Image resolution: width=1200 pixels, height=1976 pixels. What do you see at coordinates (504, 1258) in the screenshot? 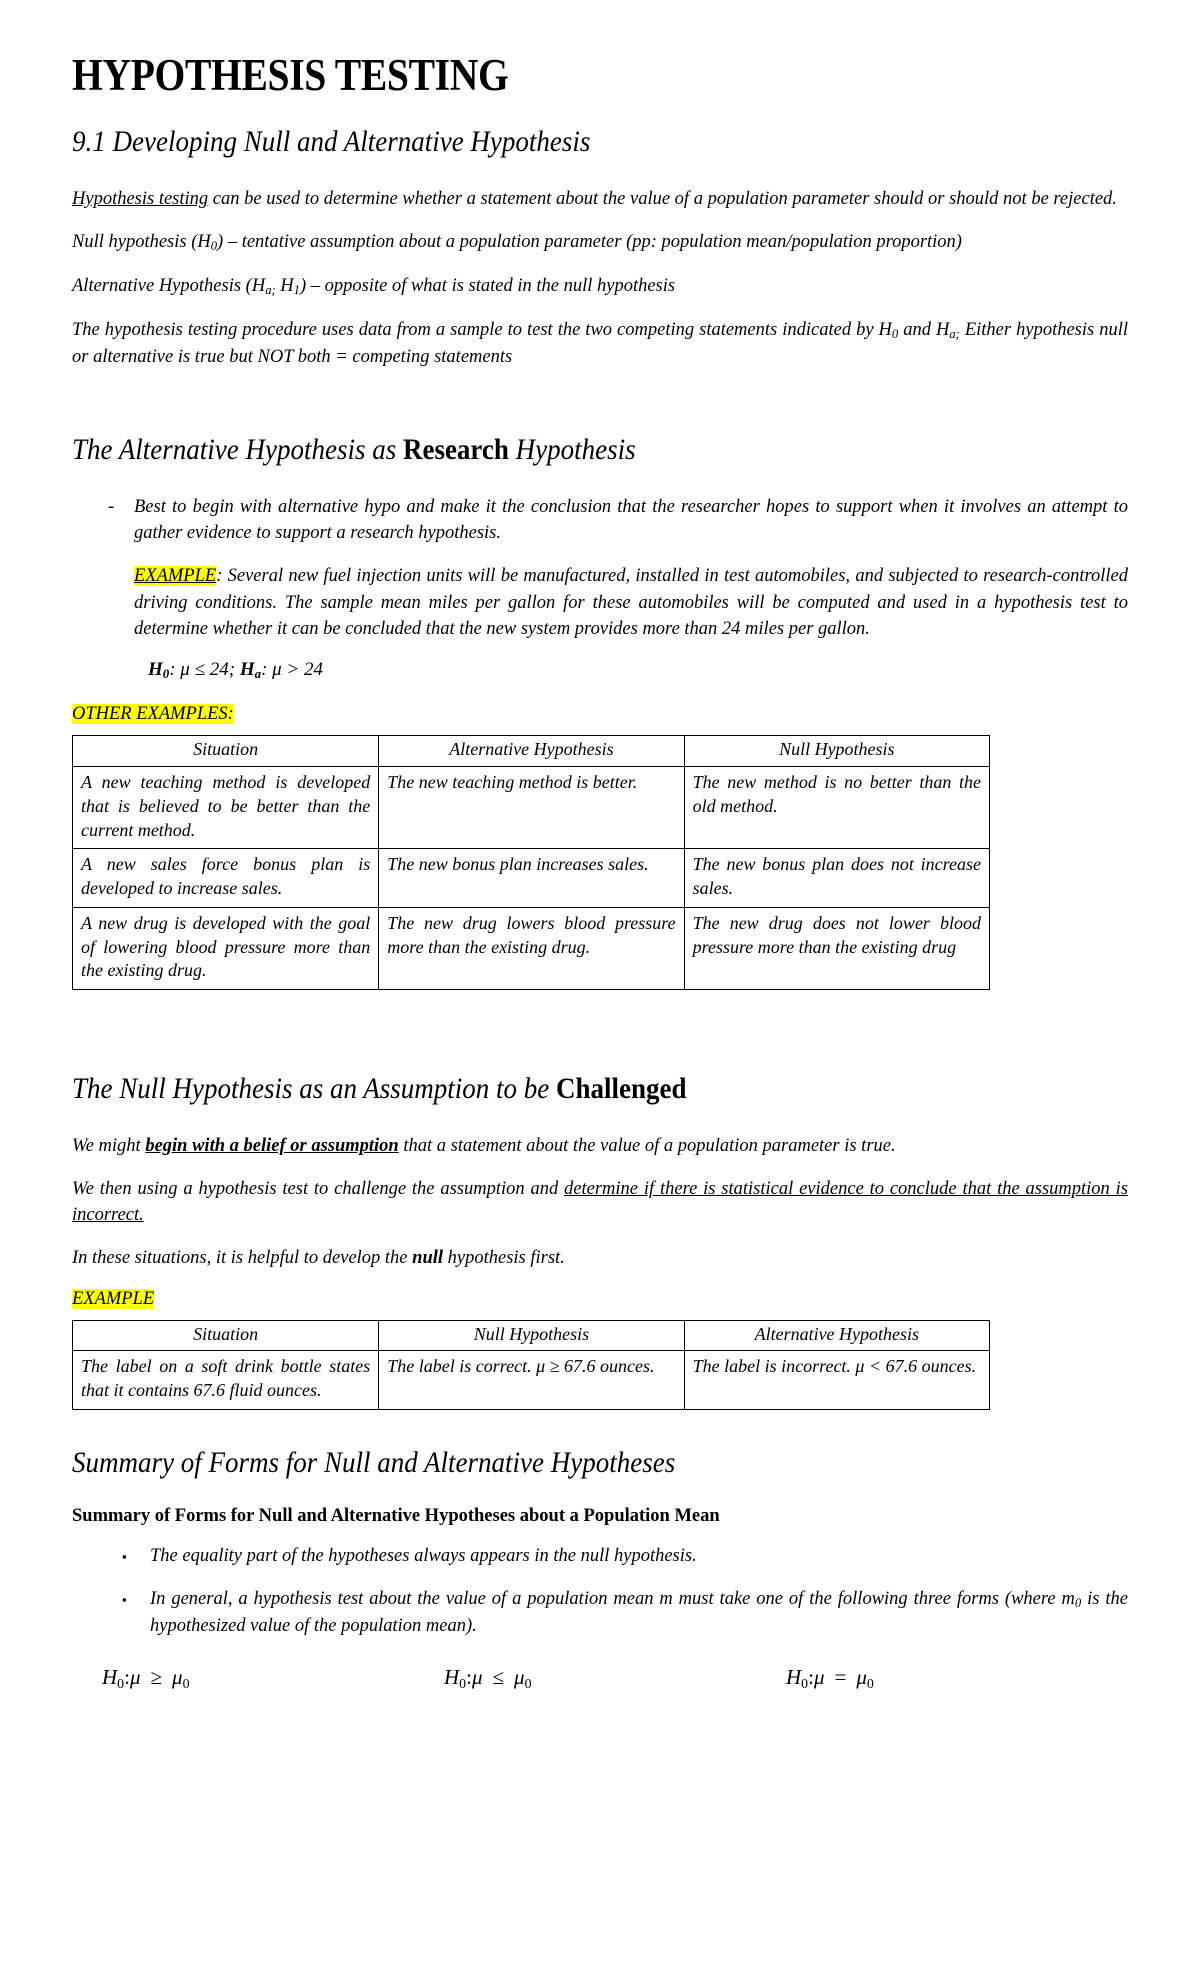
I see `develop-part-b: hypothesis first.` at bounding box center [504, 1258].